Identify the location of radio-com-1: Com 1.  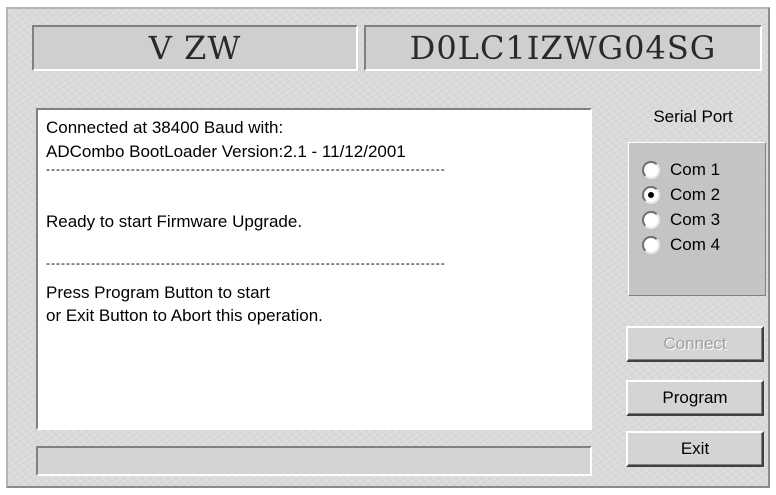
(703, 169).